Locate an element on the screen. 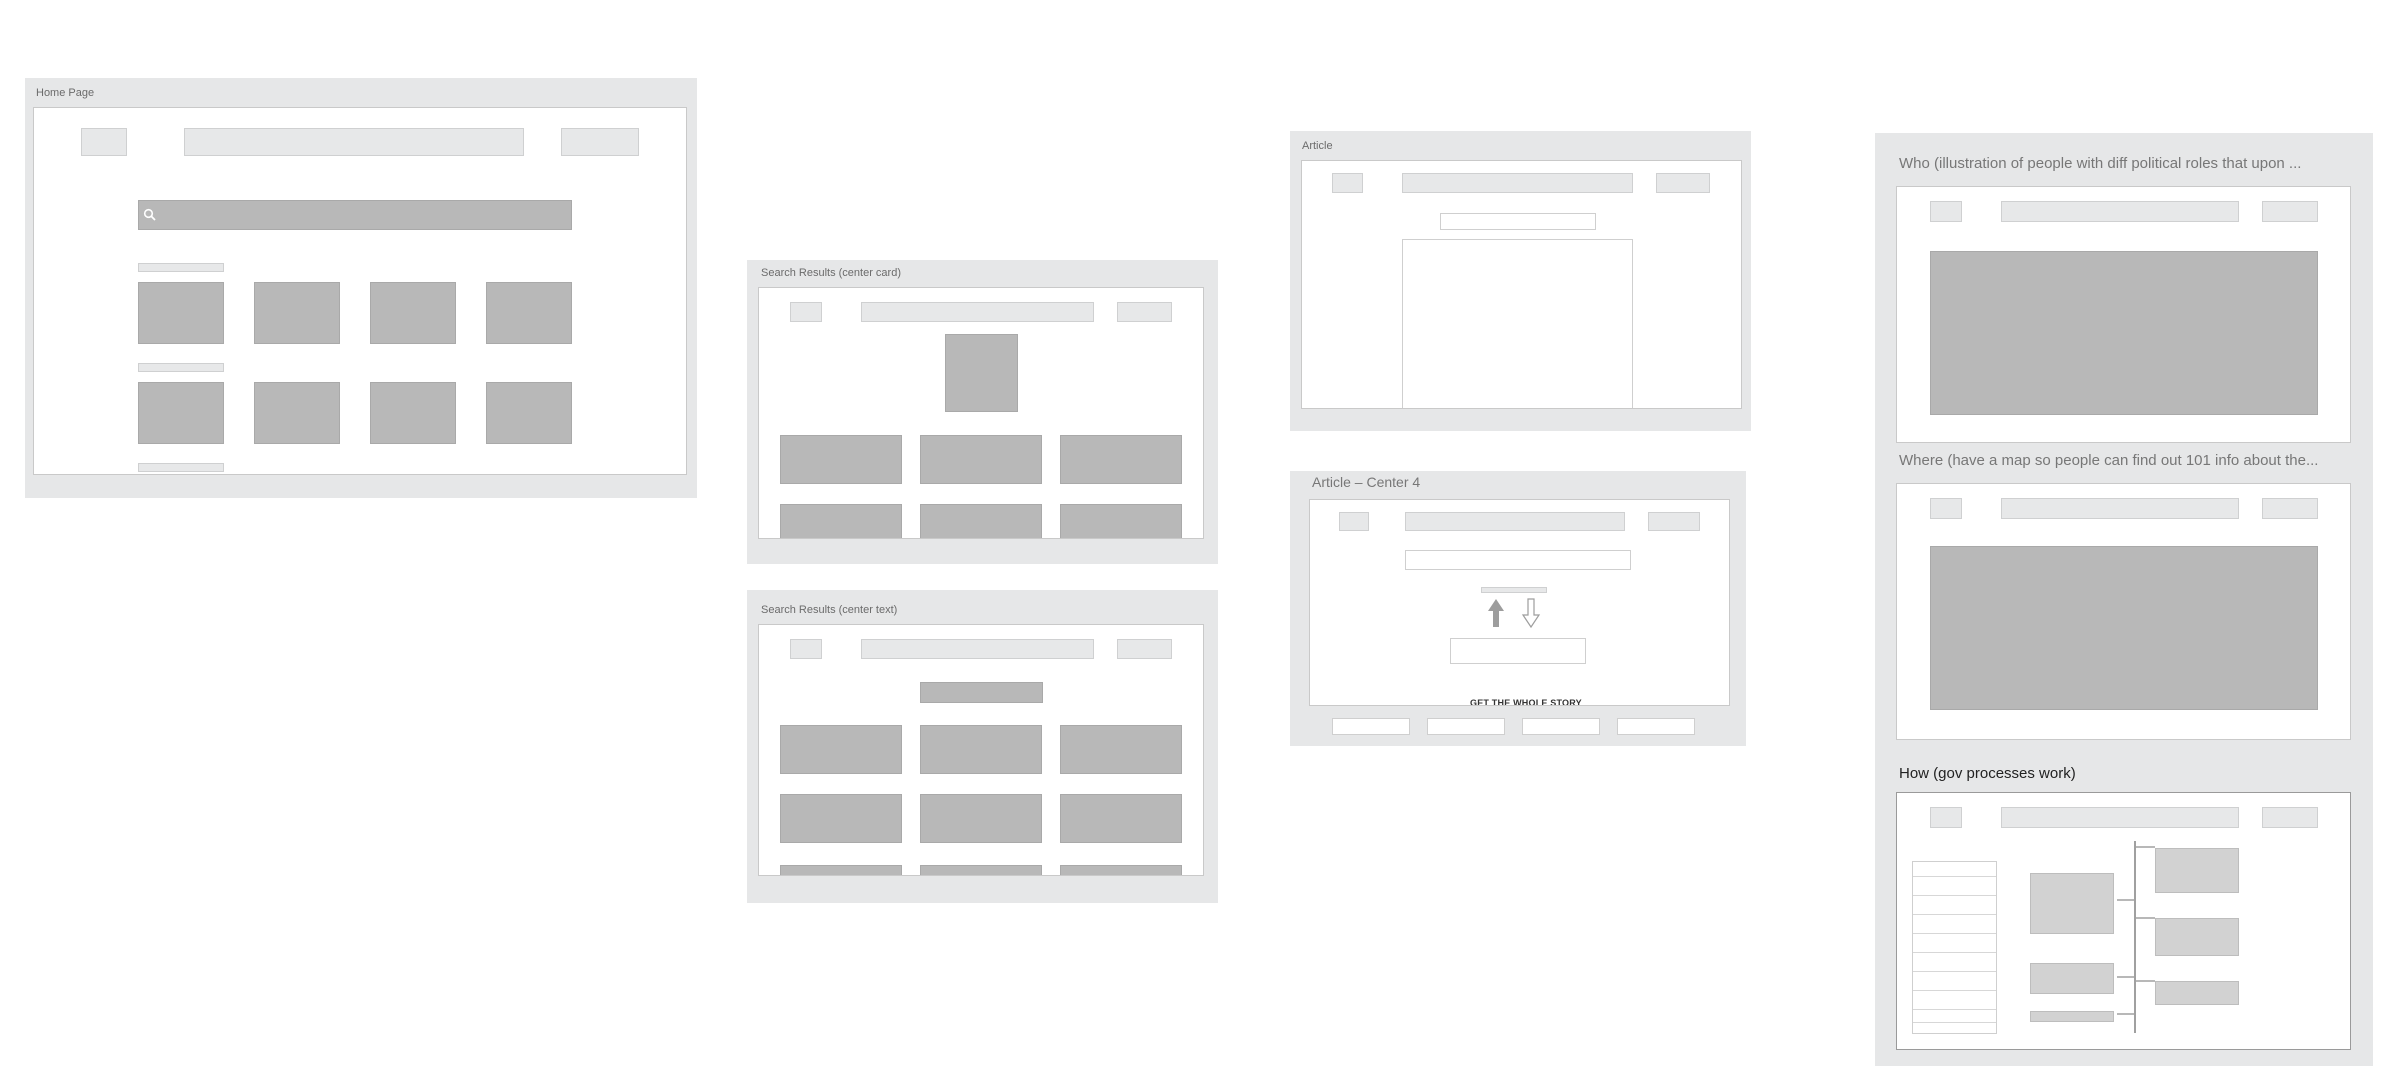 This screenshot has width=2396, height=1078. illustration-placeholder is located at coordinates (2124, 333).